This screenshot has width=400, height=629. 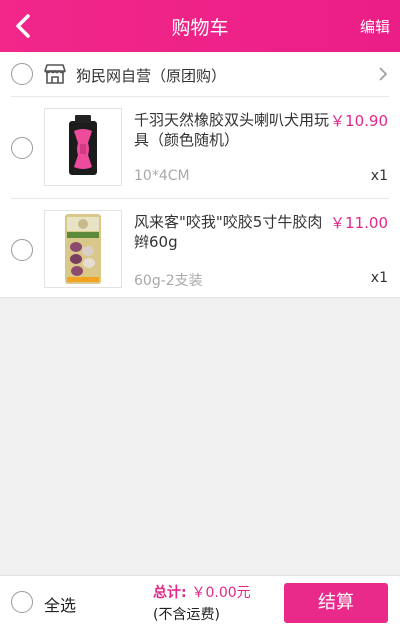 What do you see at coordinates (168, 281) in the screenshot?
I see `product-spec: 60g-2支装` at bounding box center [168, 281].